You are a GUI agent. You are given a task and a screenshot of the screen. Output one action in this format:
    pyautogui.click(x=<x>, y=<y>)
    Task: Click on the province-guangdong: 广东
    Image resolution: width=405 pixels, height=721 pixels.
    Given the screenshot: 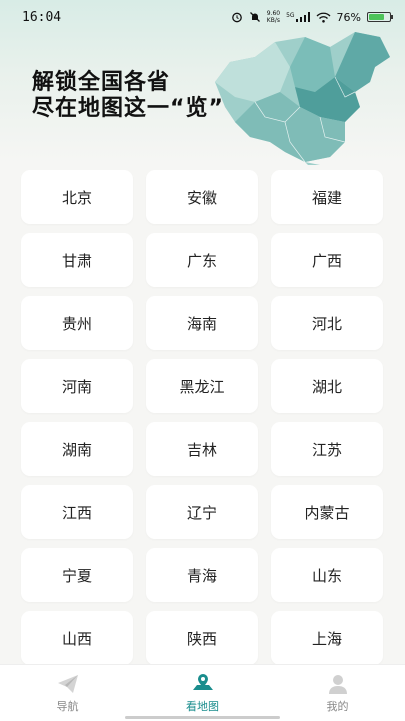 What is the action you would take?
    pyautogui.click(x=202, y=260)
    